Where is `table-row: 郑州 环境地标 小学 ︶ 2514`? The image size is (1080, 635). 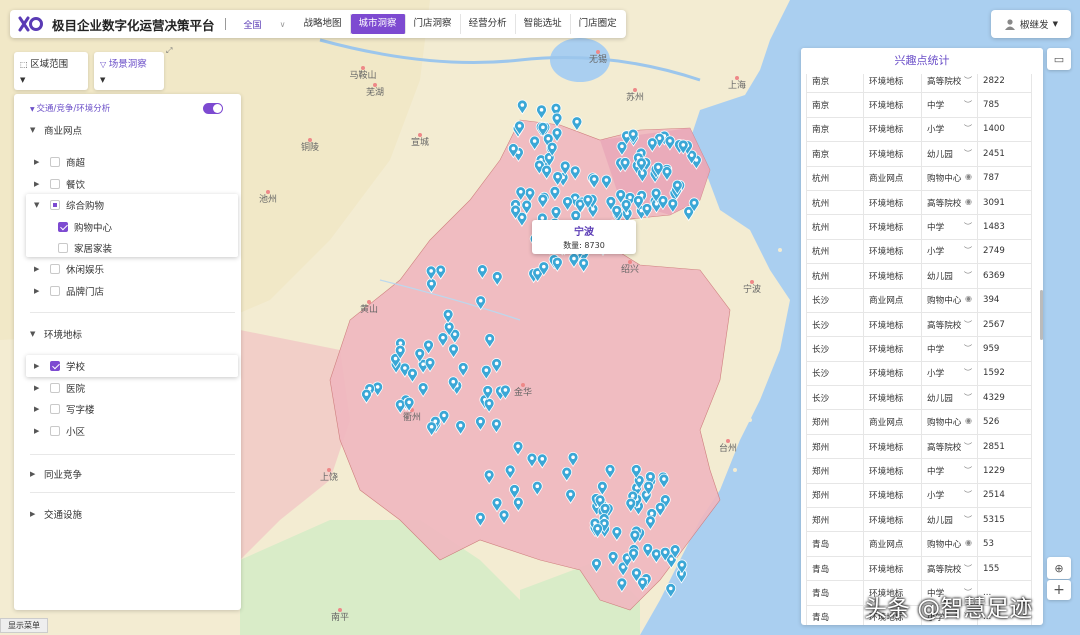 table-row: 郑州 环境地标 小学 ︶ 2514 is located at coordinates (919, 495).